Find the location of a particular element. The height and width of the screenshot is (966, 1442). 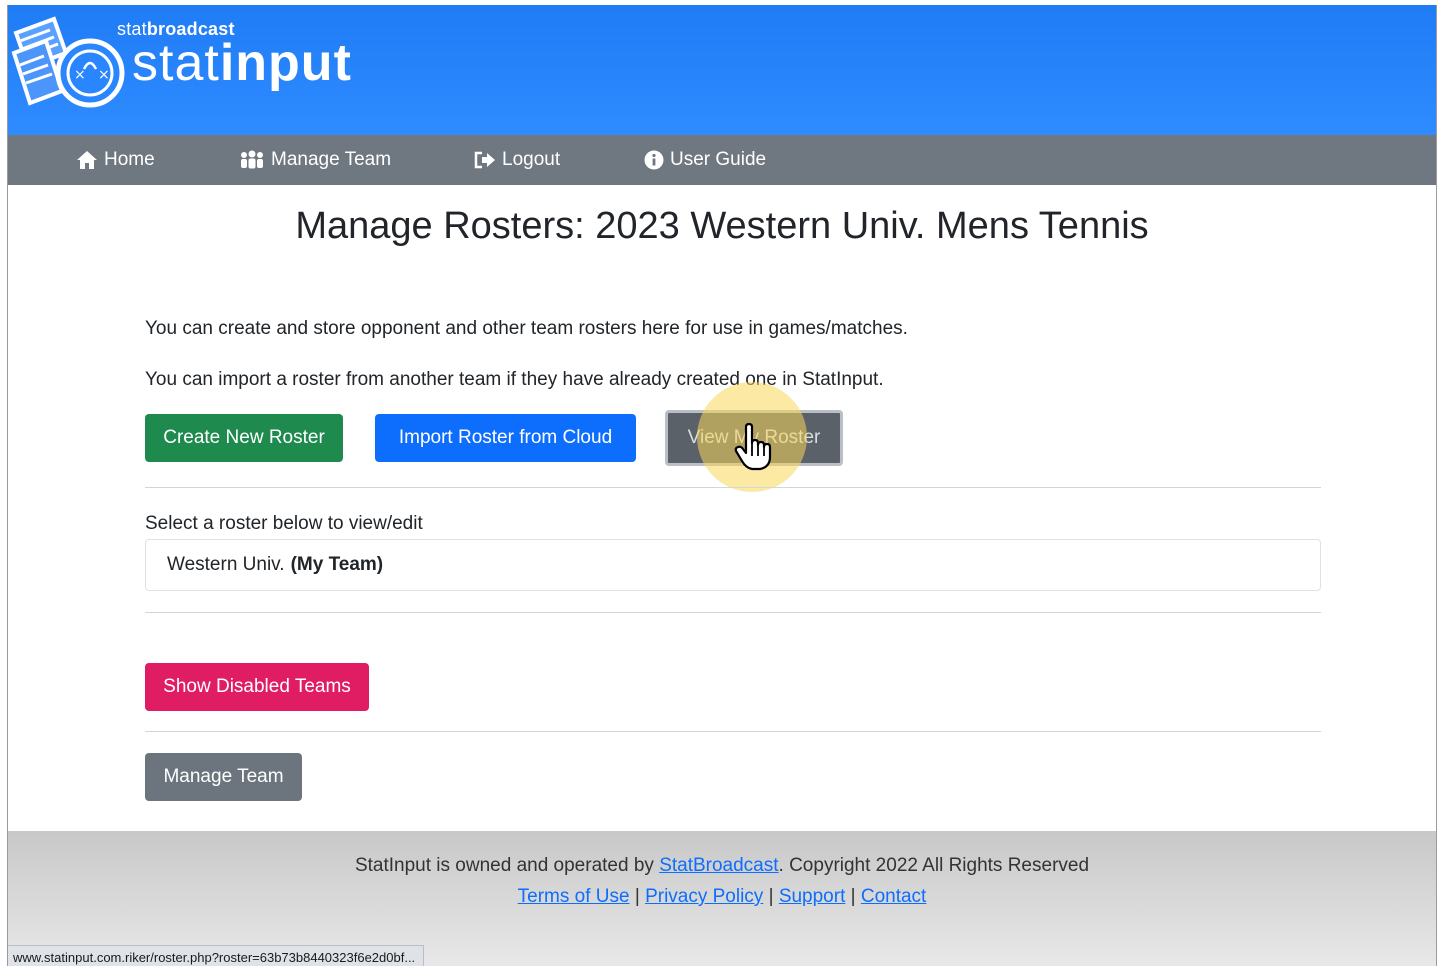

terms-of-use-link: Terms of Use is located at coordinates (574, 896).